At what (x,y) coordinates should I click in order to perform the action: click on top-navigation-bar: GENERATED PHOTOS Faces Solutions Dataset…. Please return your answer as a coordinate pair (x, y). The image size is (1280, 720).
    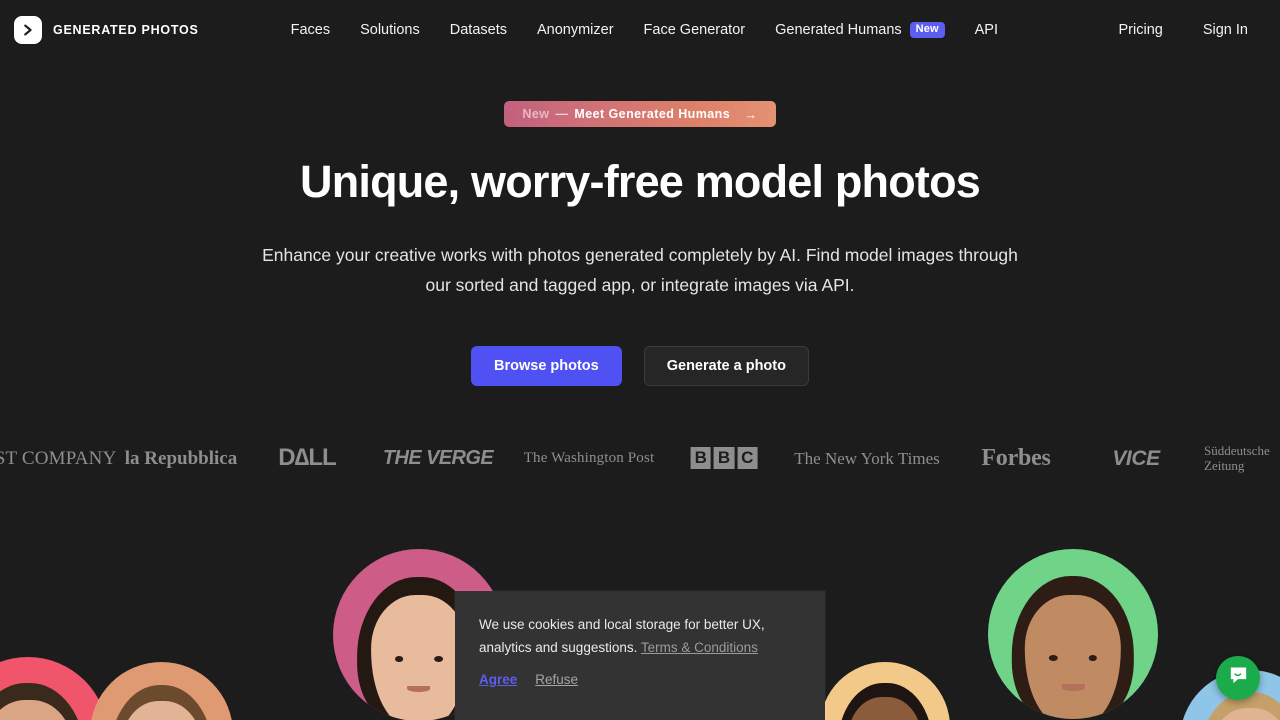
    Looking at the image, I should click on (640, 30).